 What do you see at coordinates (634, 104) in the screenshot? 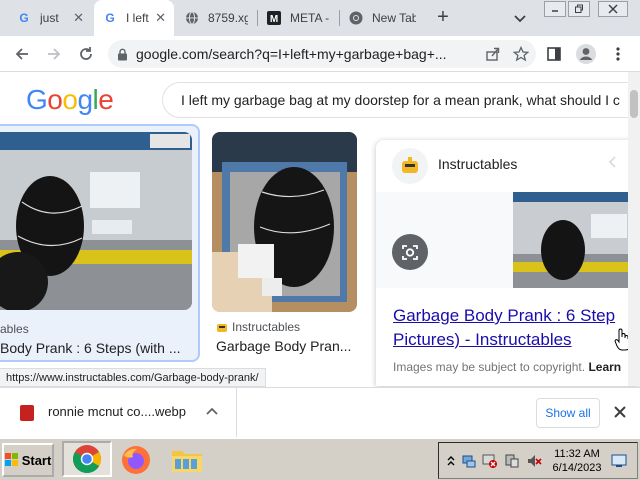
I see `scrollbar-thumb` at bounding box center [634, 104].